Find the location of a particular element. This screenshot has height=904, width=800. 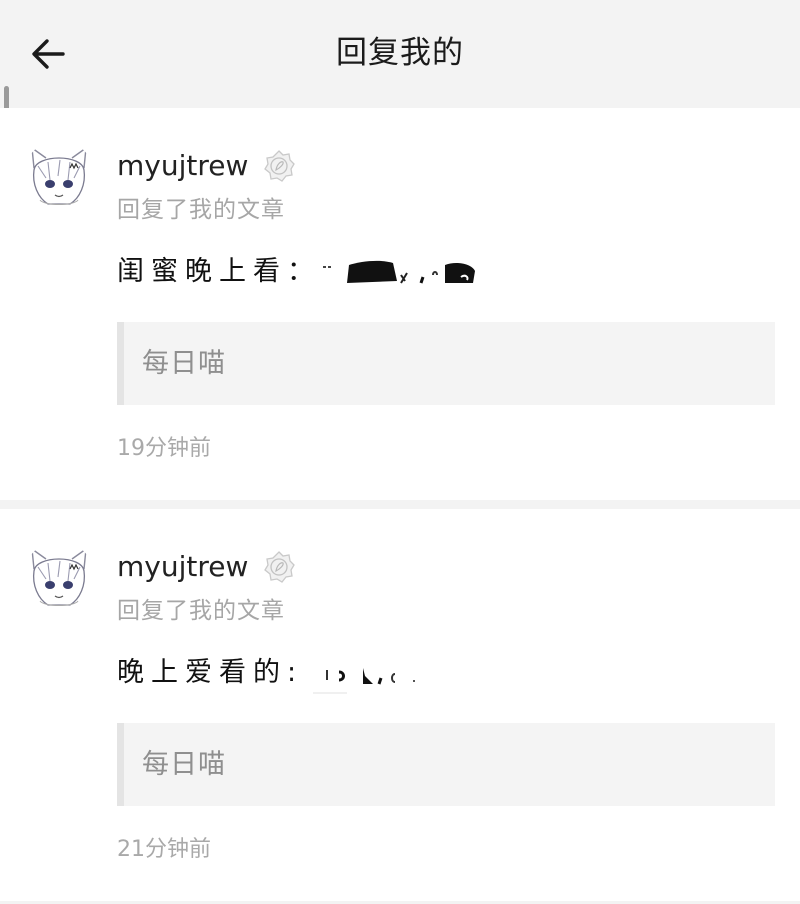

back-button is located at coordinates (48, 54).